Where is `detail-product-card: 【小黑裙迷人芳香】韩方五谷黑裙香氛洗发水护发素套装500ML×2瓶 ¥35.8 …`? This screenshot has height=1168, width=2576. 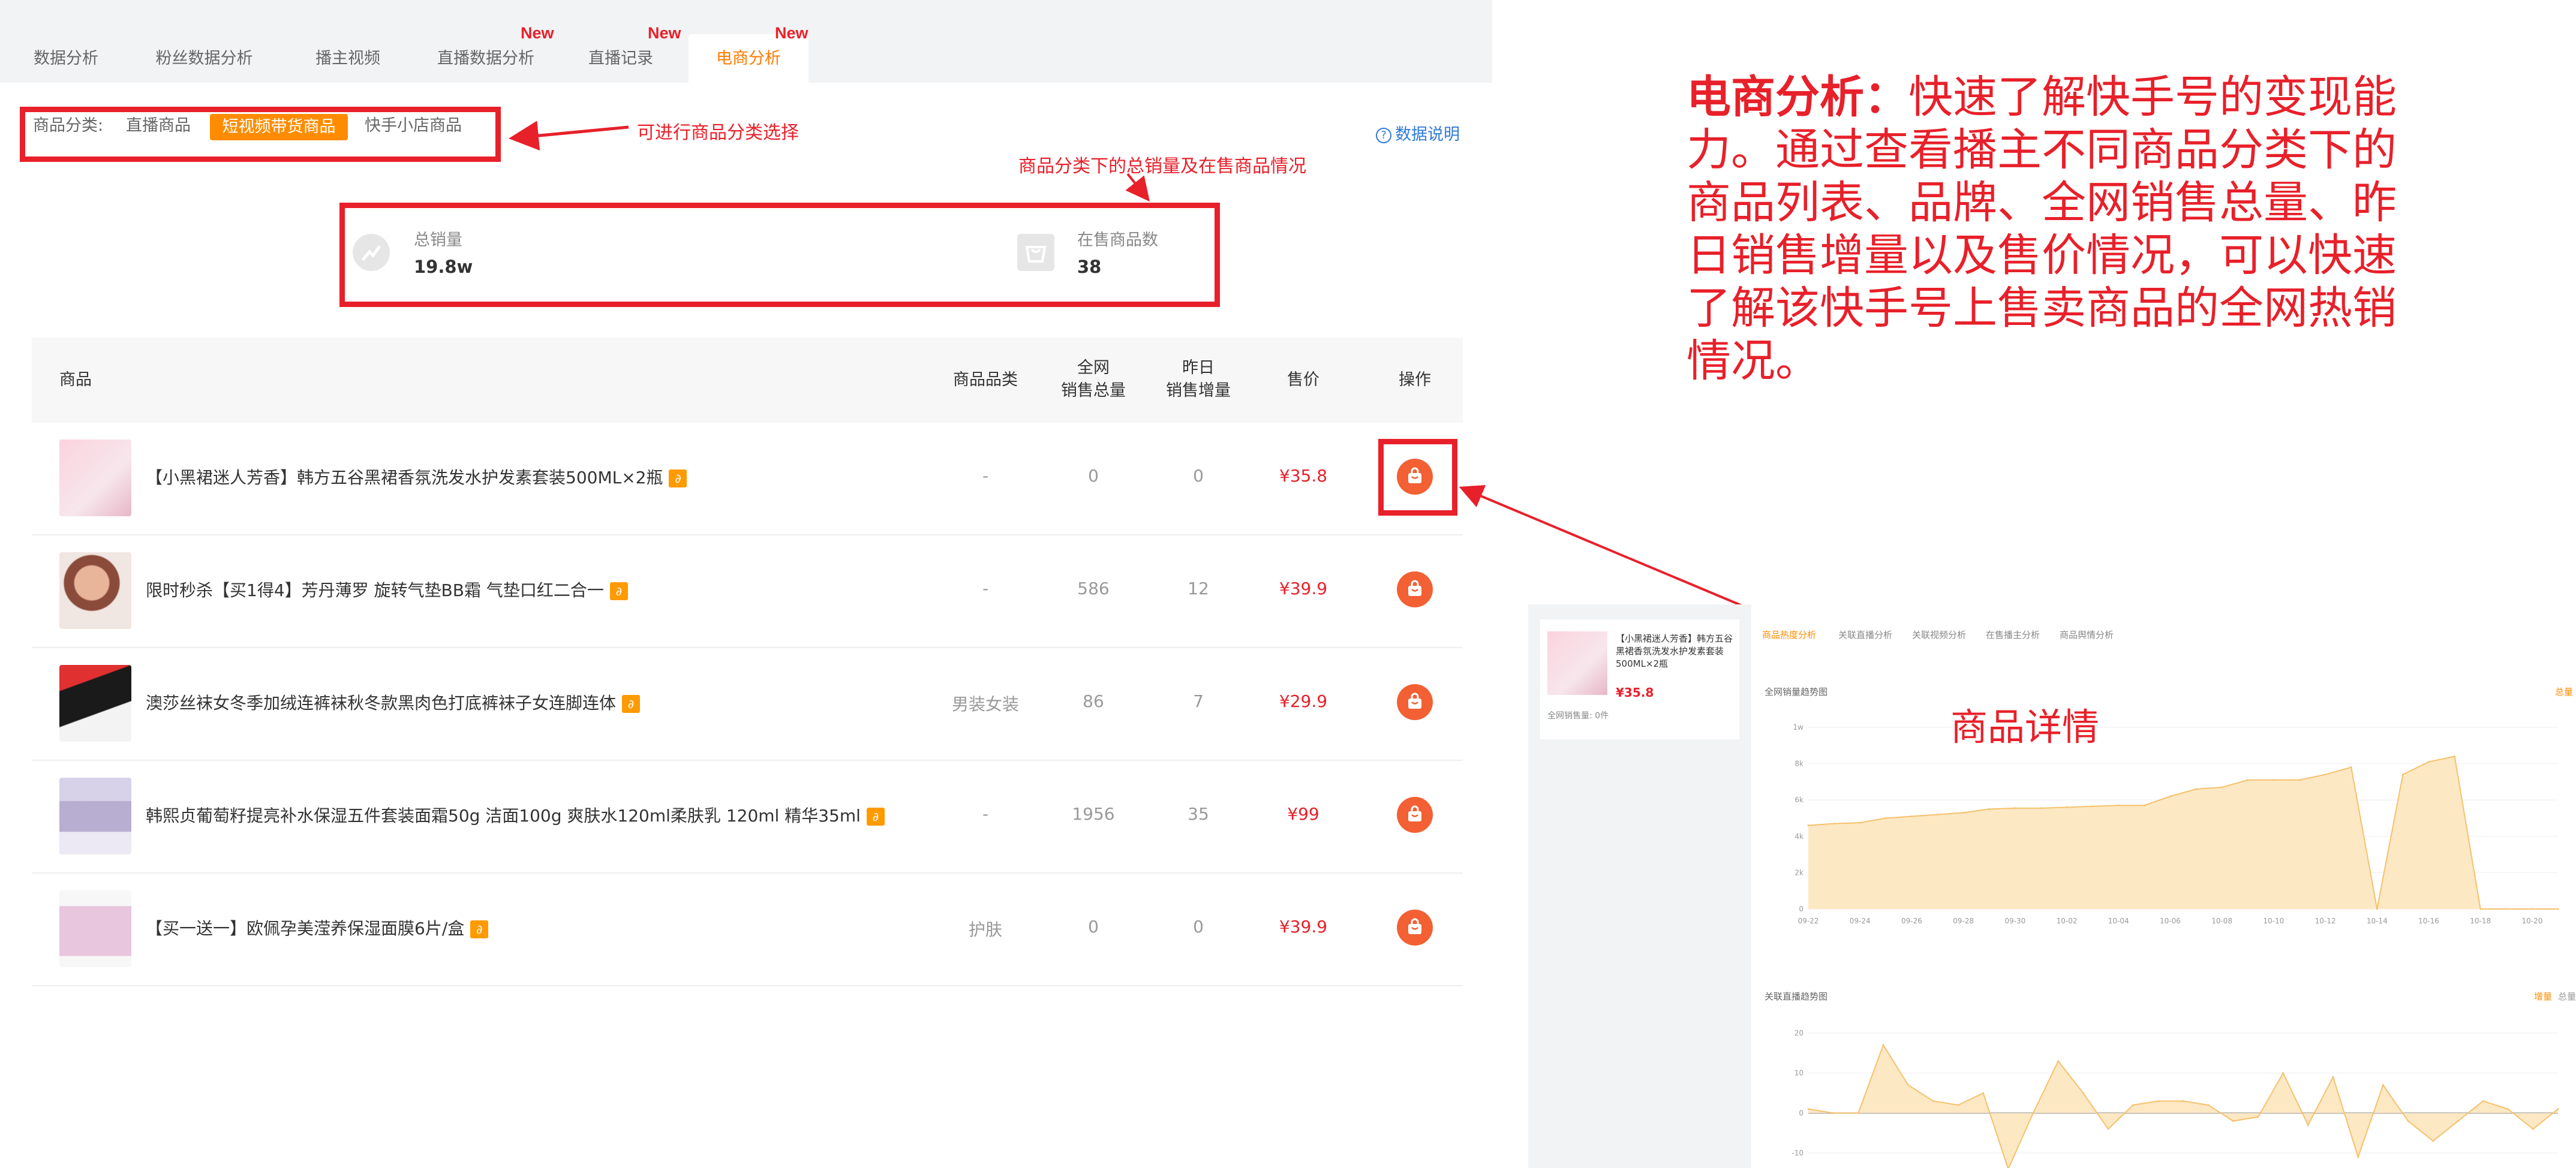 detail-product-card: 【小黑裙迷人芳香】韩方五谷黑裙香氛洗发水护发素套装500ML×2瓶 ¥35.8 … is located at coordinates (1640, 679).